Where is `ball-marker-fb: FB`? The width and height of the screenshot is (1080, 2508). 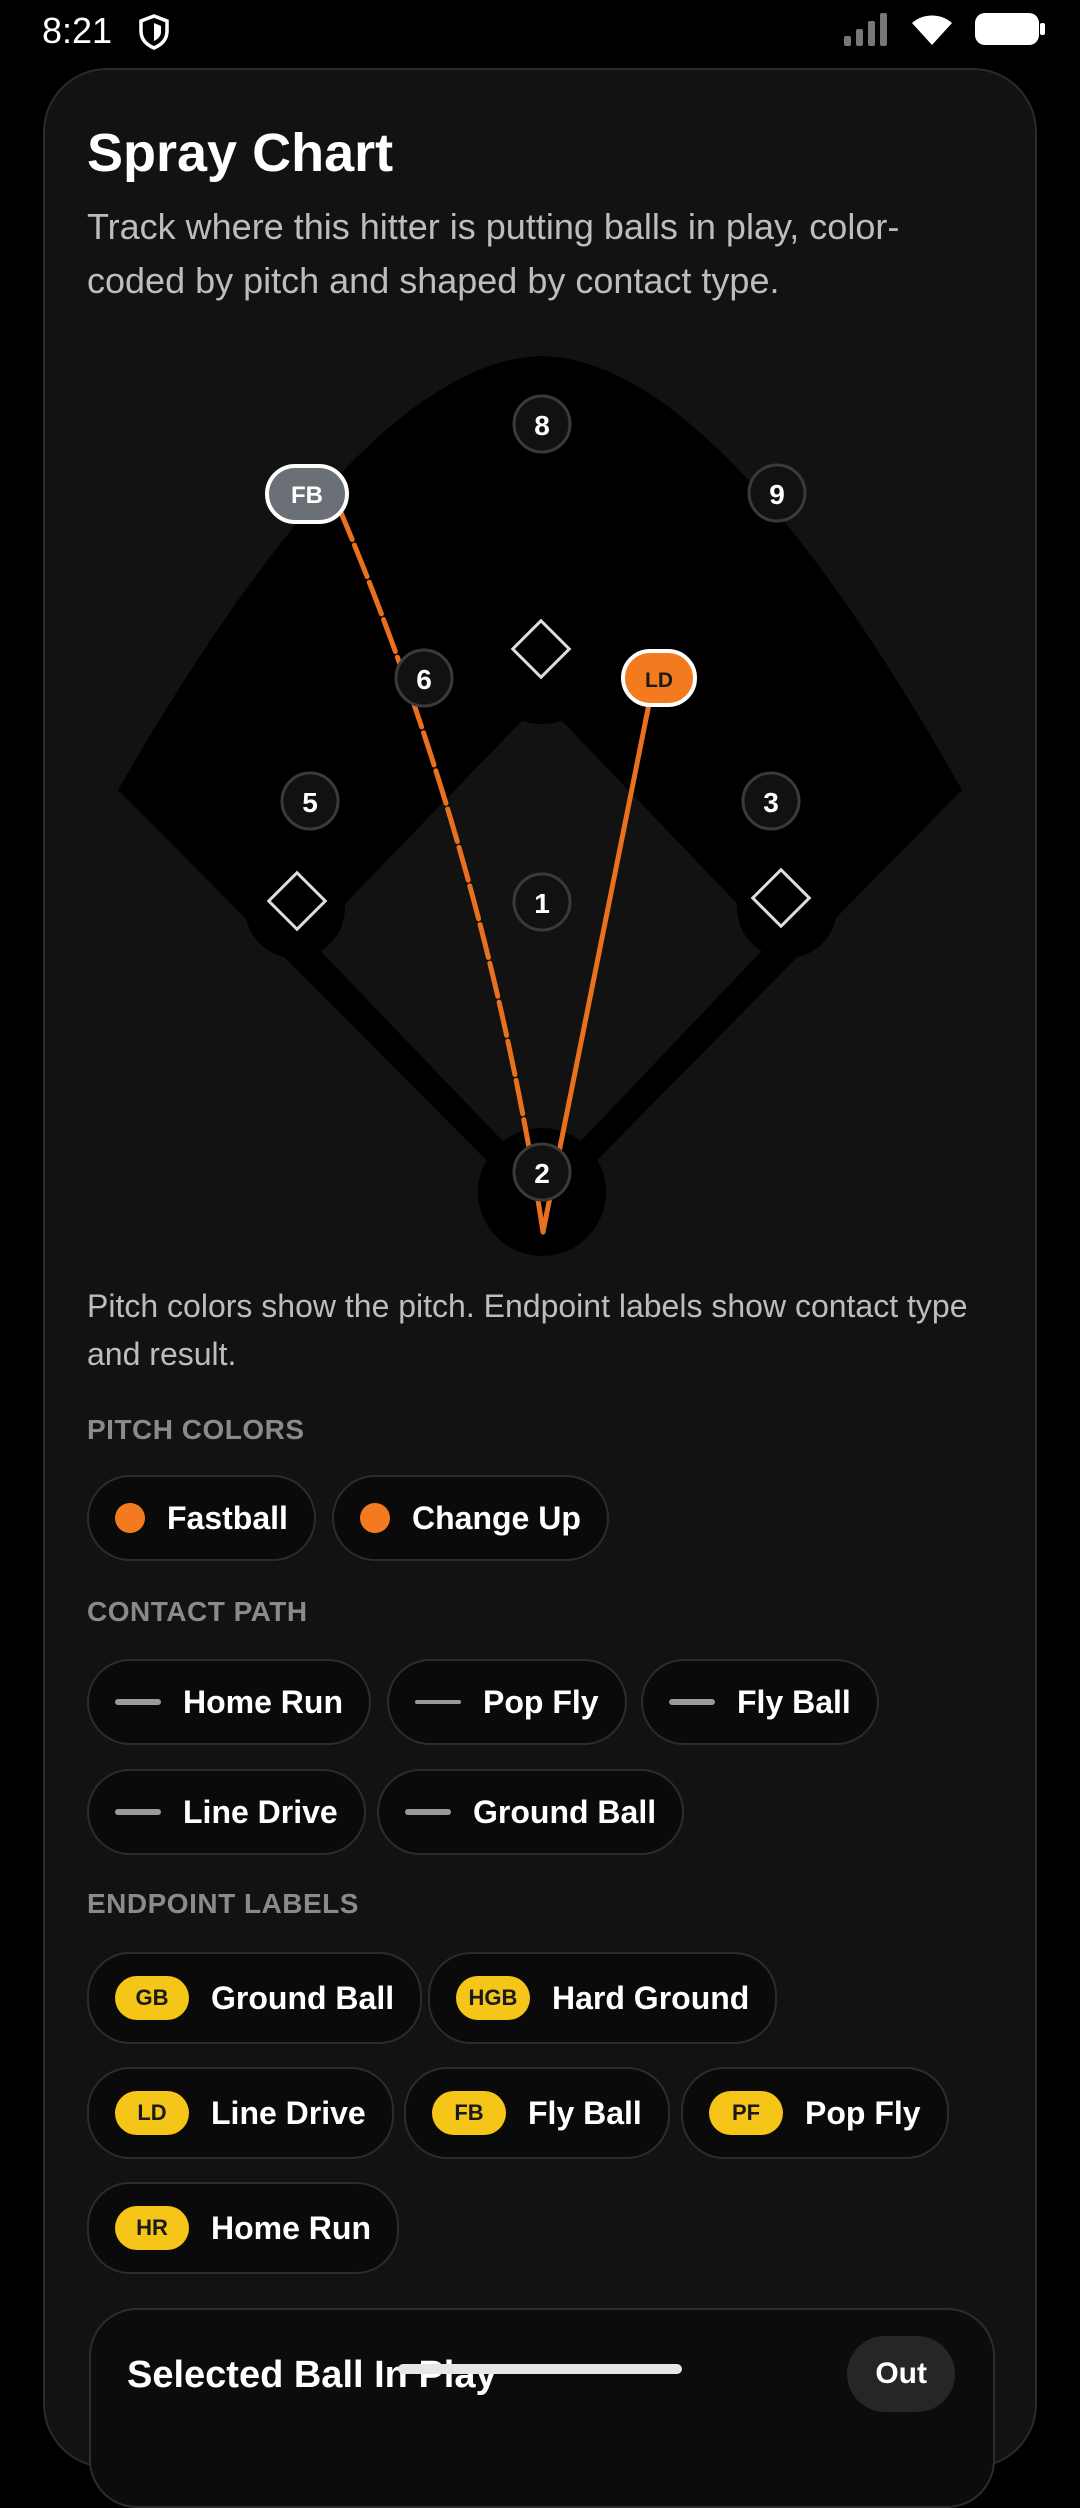
ball-marker-fb: FB is located at coordinates (307, 494).